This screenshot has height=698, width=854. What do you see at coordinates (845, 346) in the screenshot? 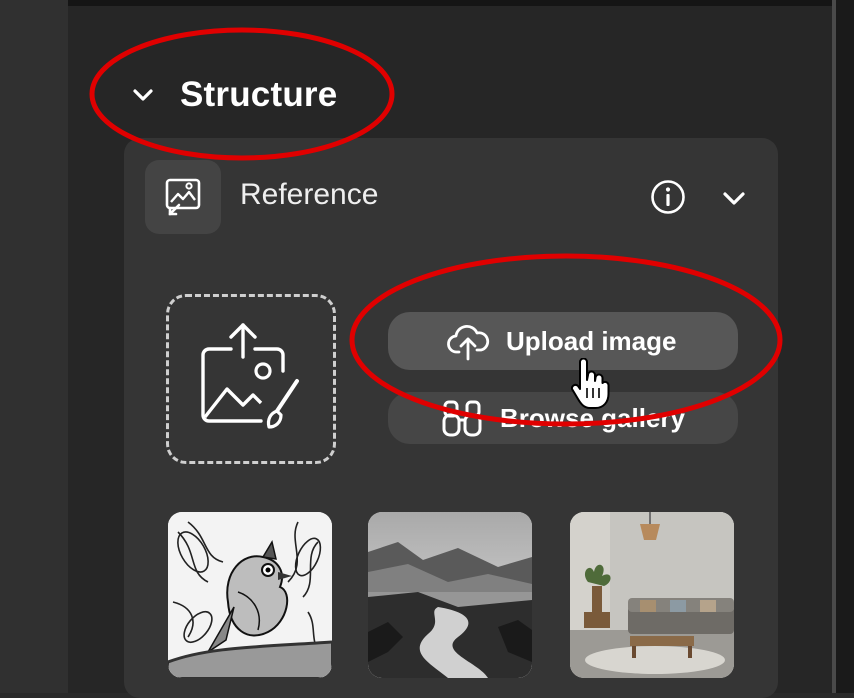
I see `right-edge` at bounding box center [845, 346].